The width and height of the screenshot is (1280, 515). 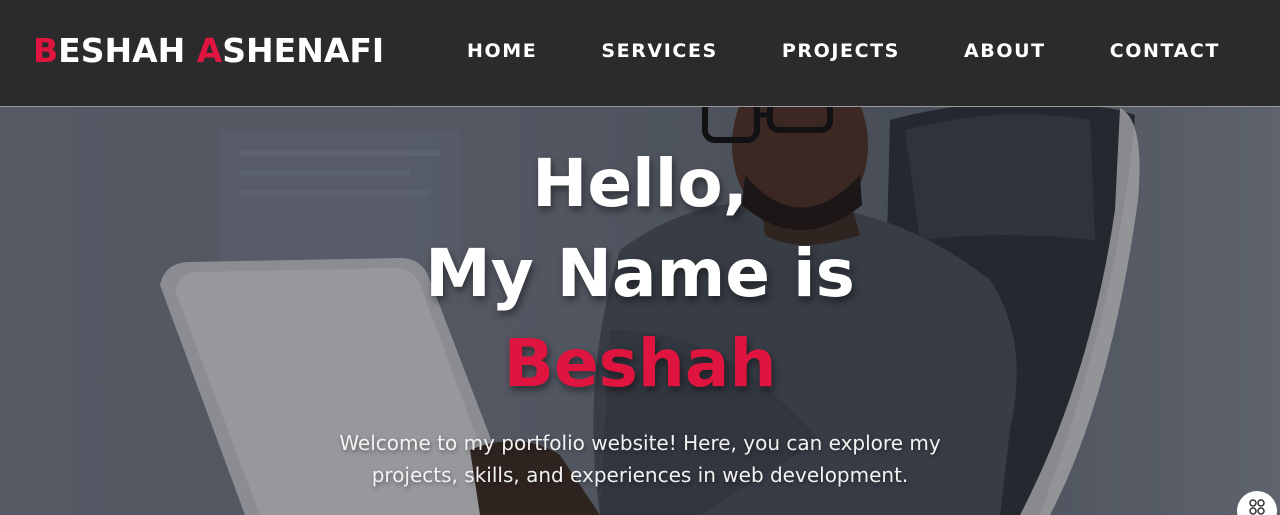 What do you see at coordinates (502, 51) in the screenshot?
I see `nav-home: HOME` at bounding box center [502, 51].